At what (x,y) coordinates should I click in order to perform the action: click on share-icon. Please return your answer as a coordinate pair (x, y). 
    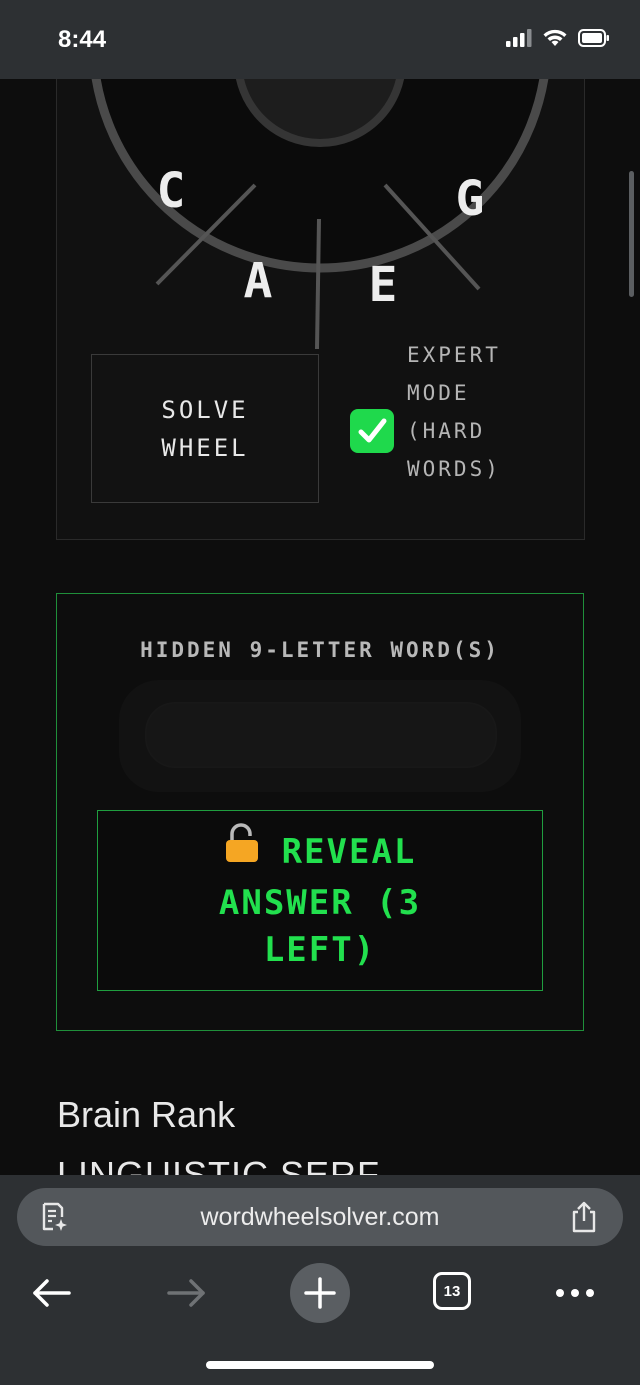
    Looking at the image, I should click on (584, 1219).